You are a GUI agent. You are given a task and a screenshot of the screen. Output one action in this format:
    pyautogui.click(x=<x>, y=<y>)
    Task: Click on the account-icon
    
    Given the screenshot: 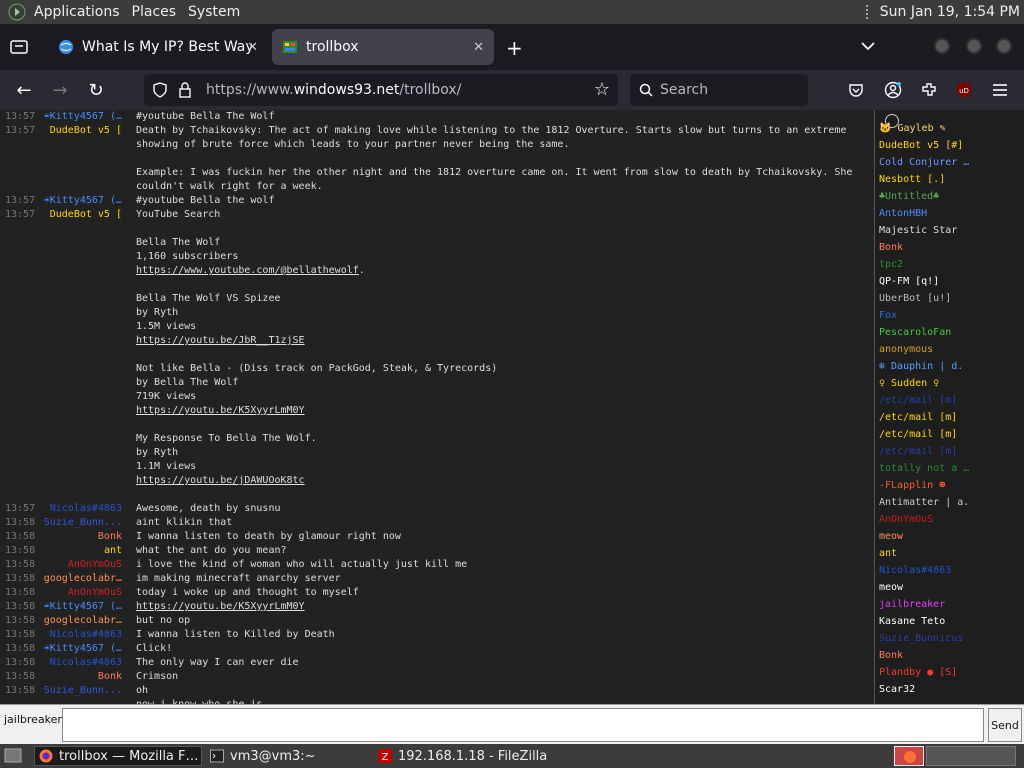 What is the action you would take?
    pyautogui.click(x=893, y=90)
    